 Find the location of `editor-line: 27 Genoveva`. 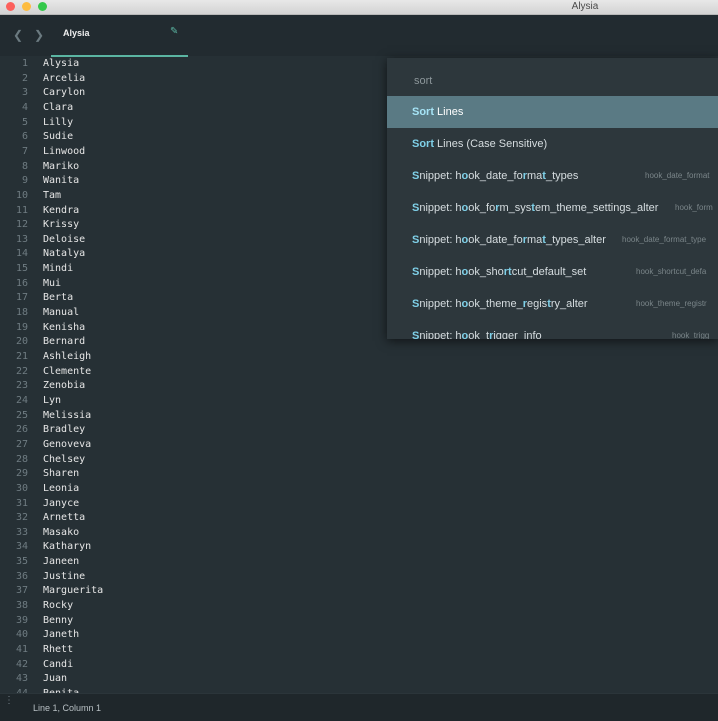

editor-line: 27 Genoveva is located at coordinates (150, 445).